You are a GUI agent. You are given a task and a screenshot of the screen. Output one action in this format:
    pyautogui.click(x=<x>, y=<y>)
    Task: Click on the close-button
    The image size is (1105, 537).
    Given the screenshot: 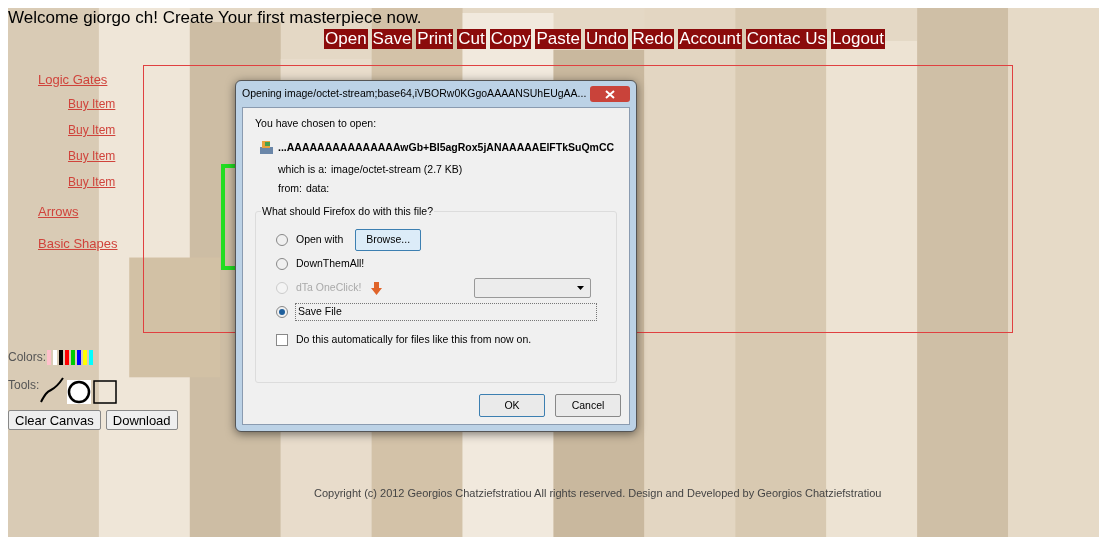 What is the action you would take?
    pyautogui.click(x=610, y=94)
    